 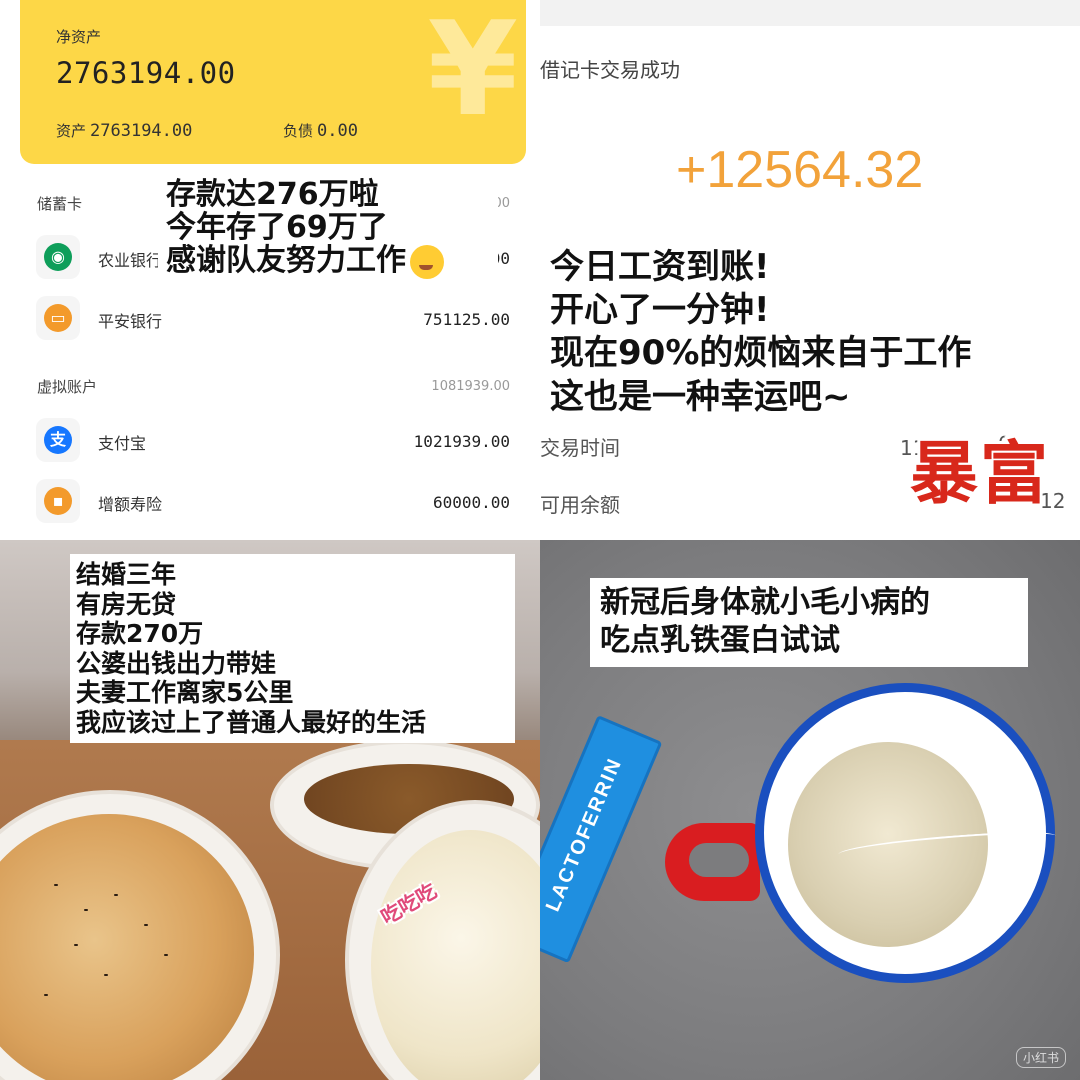 I want to click on account-amount: 1021939.00, so click(x=461, y=441).